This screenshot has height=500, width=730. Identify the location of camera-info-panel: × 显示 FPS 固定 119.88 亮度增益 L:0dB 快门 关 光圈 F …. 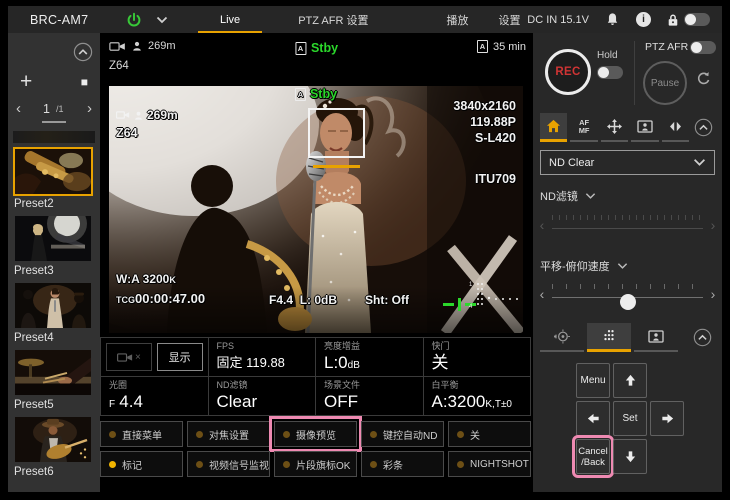
(315, 376).